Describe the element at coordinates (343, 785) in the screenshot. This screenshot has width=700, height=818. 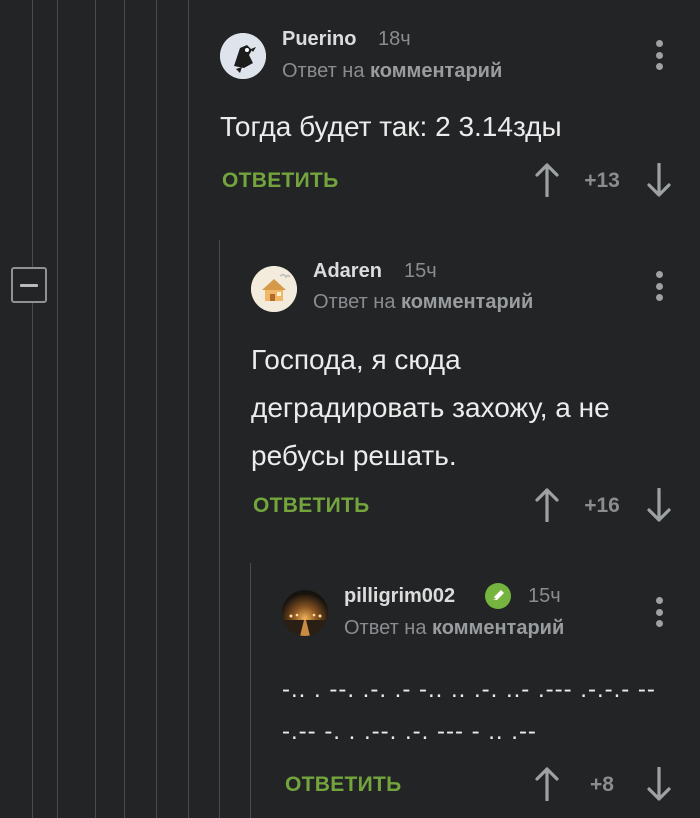
I see `reply-button: ОТВЕТИТЬ` at that location.